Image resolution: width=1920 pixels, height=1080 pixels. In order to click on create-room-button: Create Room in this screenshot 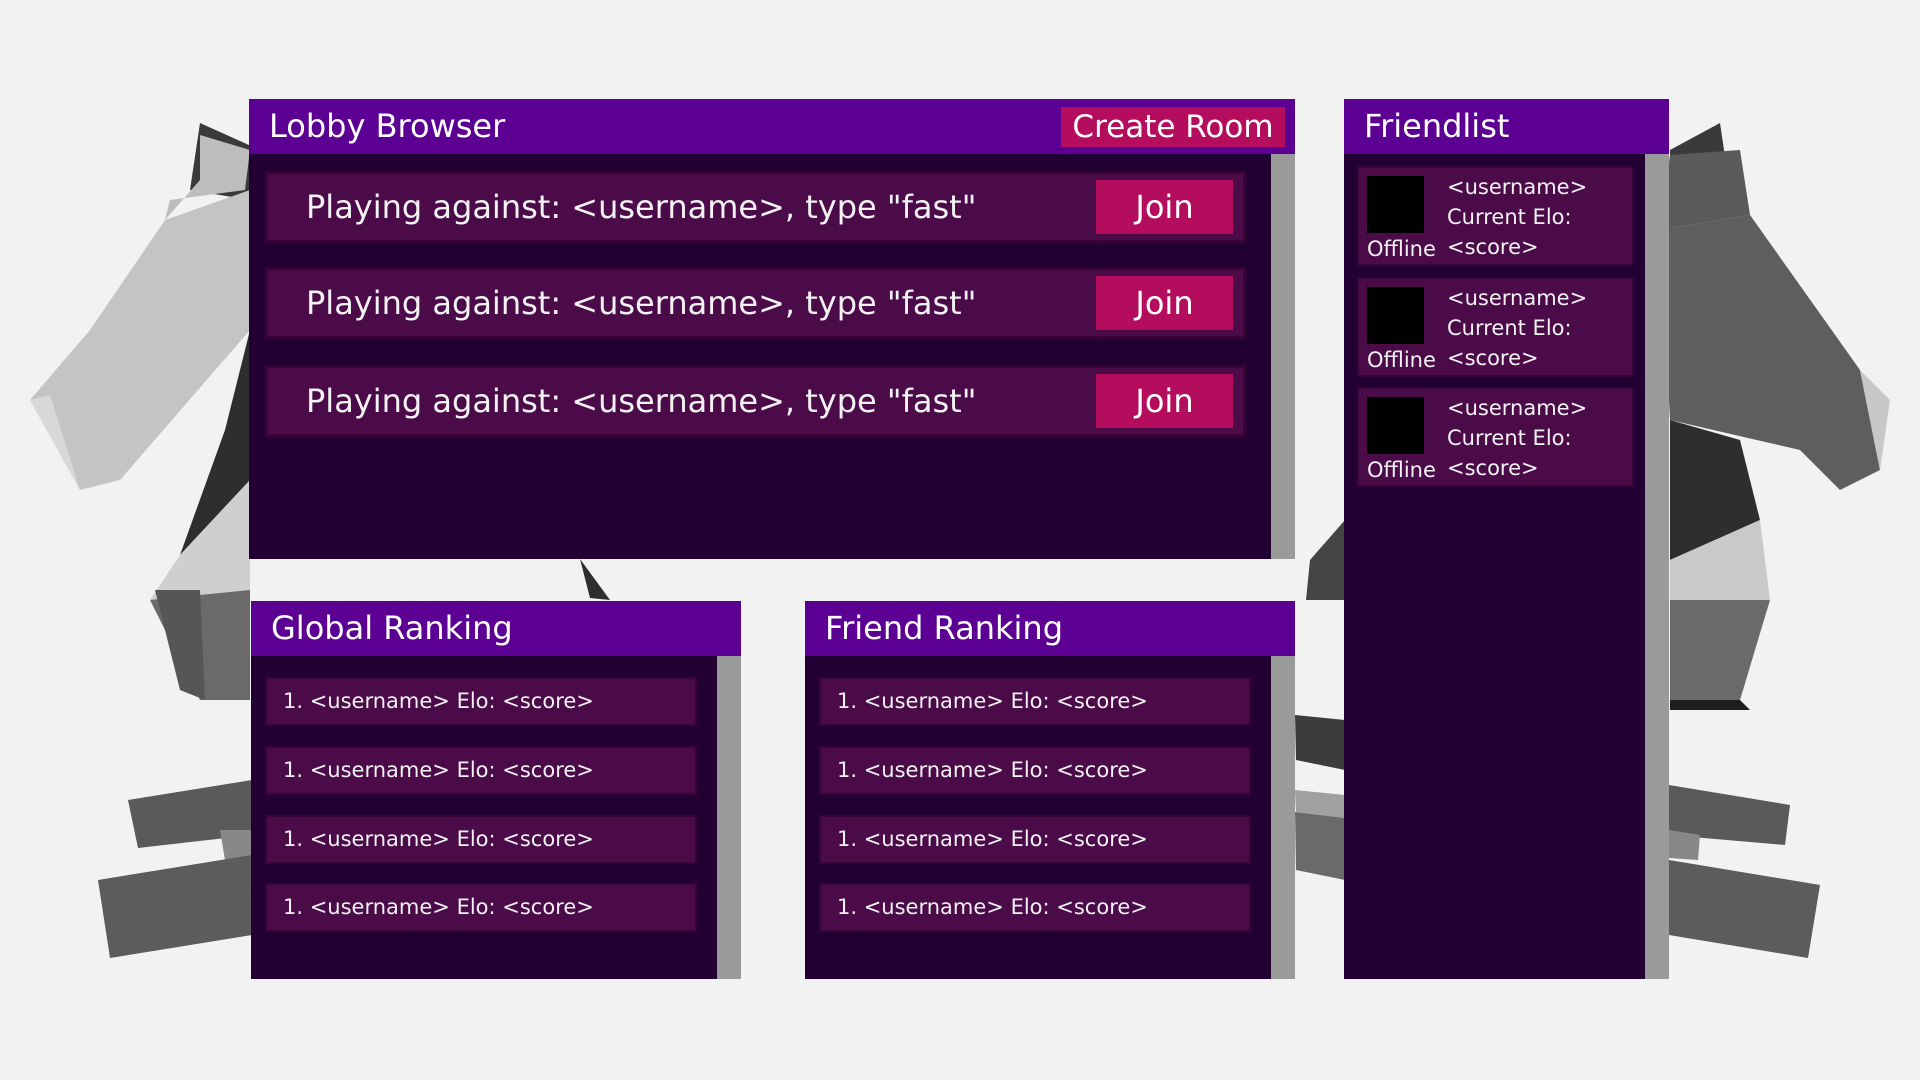, I will do `click(1173, 127)`.